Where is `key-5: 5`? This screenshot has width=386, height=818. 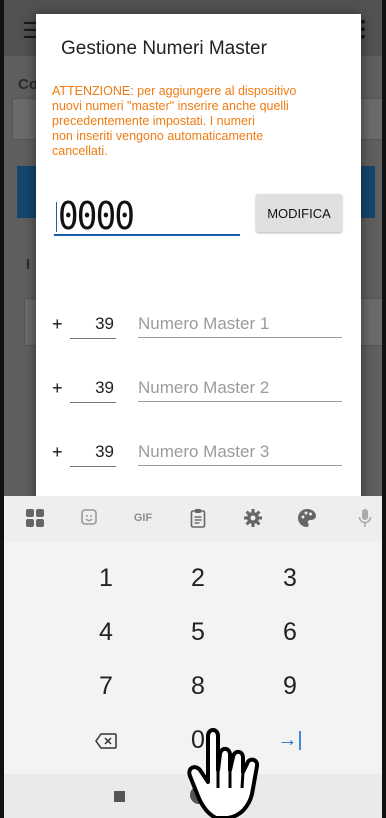 key-5: 5 is located at coordinates (198, 632).